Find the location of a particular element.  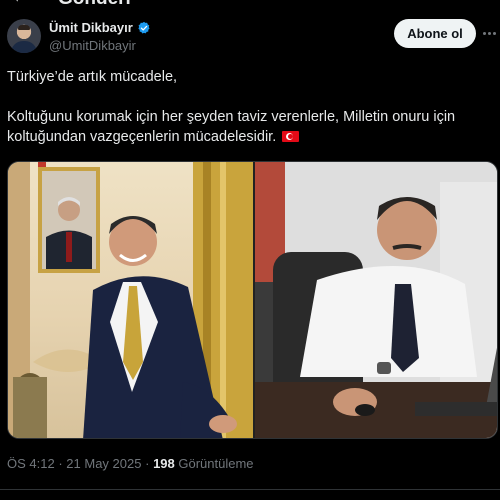

verified-badge-icon is located at coordinates (144, 27).